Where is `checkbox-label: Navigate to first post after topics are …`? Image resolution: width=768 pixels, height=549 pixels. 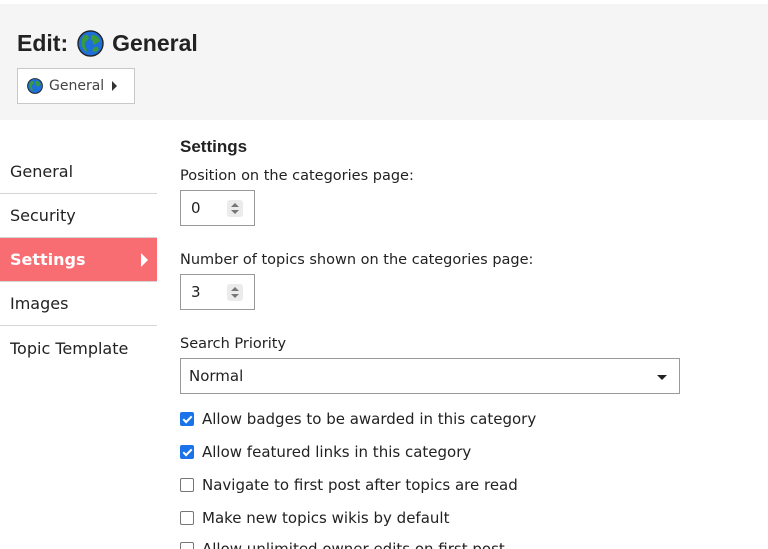 checkbox-label: Navigate to first post after topics are … is located at coordinates (360, 485).